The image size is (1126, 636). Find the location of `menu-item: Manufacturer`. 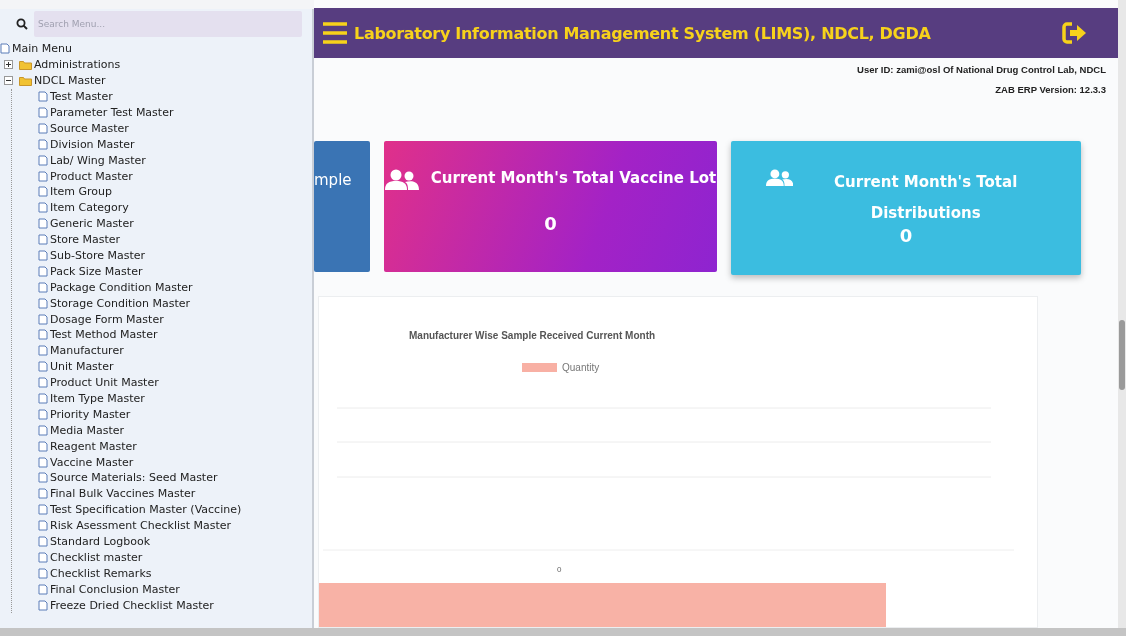

menu-item: Manufacturer is located at coordinates (87, 351).